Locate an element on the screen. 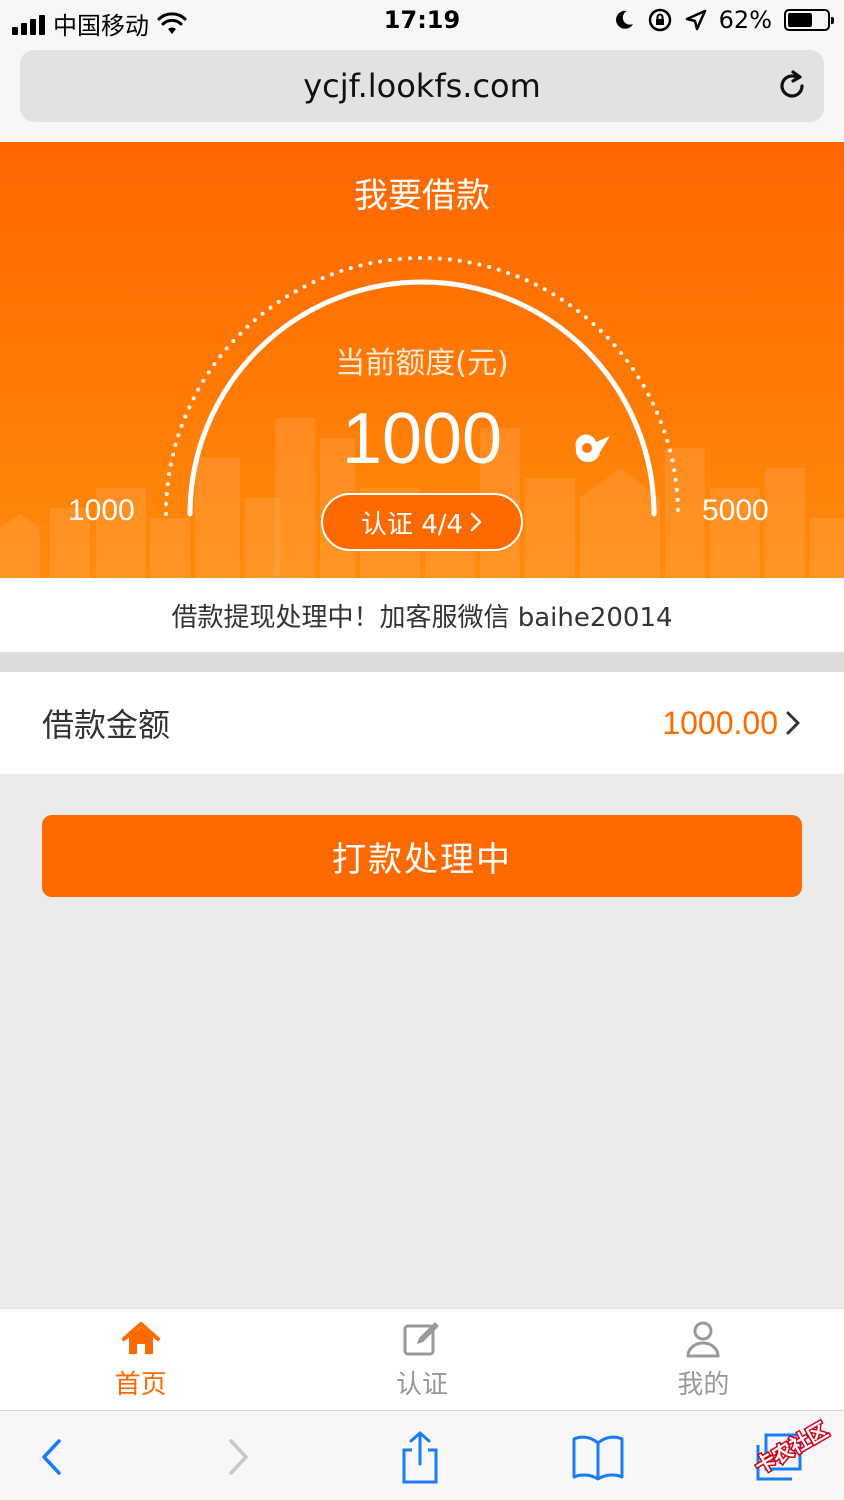 The image size is (844, 1500). svg-text: 卡农社区 is located at coordinates (791, 1448).